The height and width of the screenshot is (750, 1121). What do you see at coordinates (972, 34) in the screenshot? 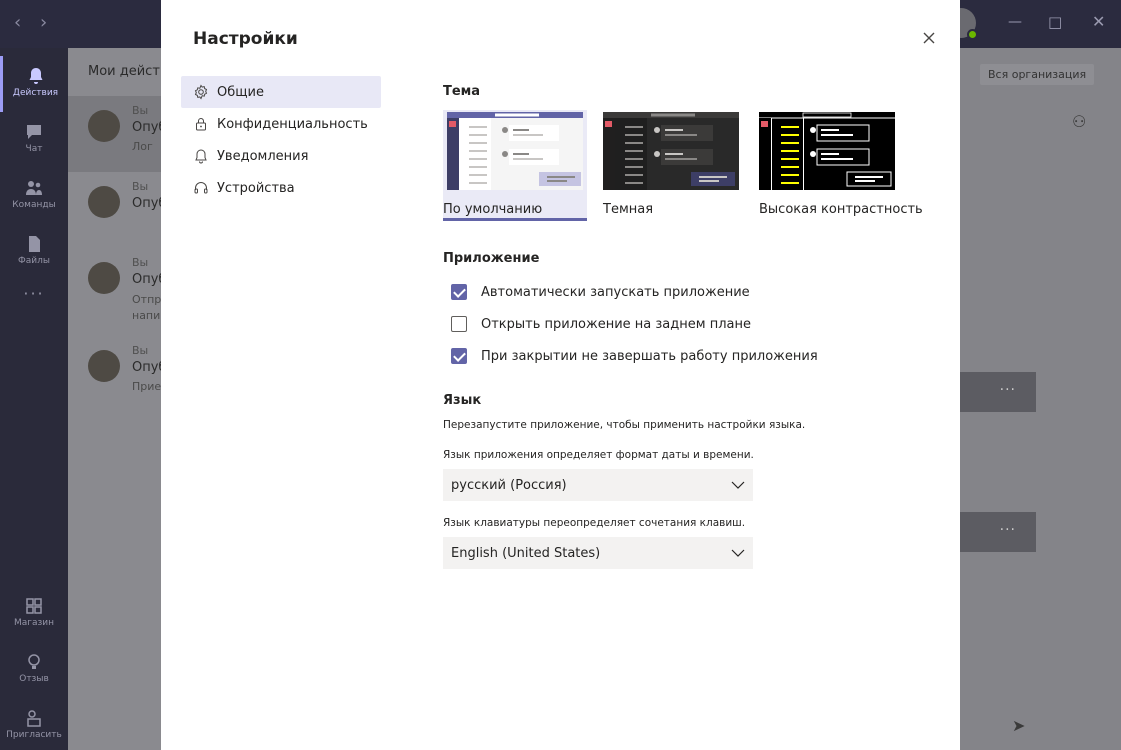
I see `presence-dot` at bounding box center [972, 34].